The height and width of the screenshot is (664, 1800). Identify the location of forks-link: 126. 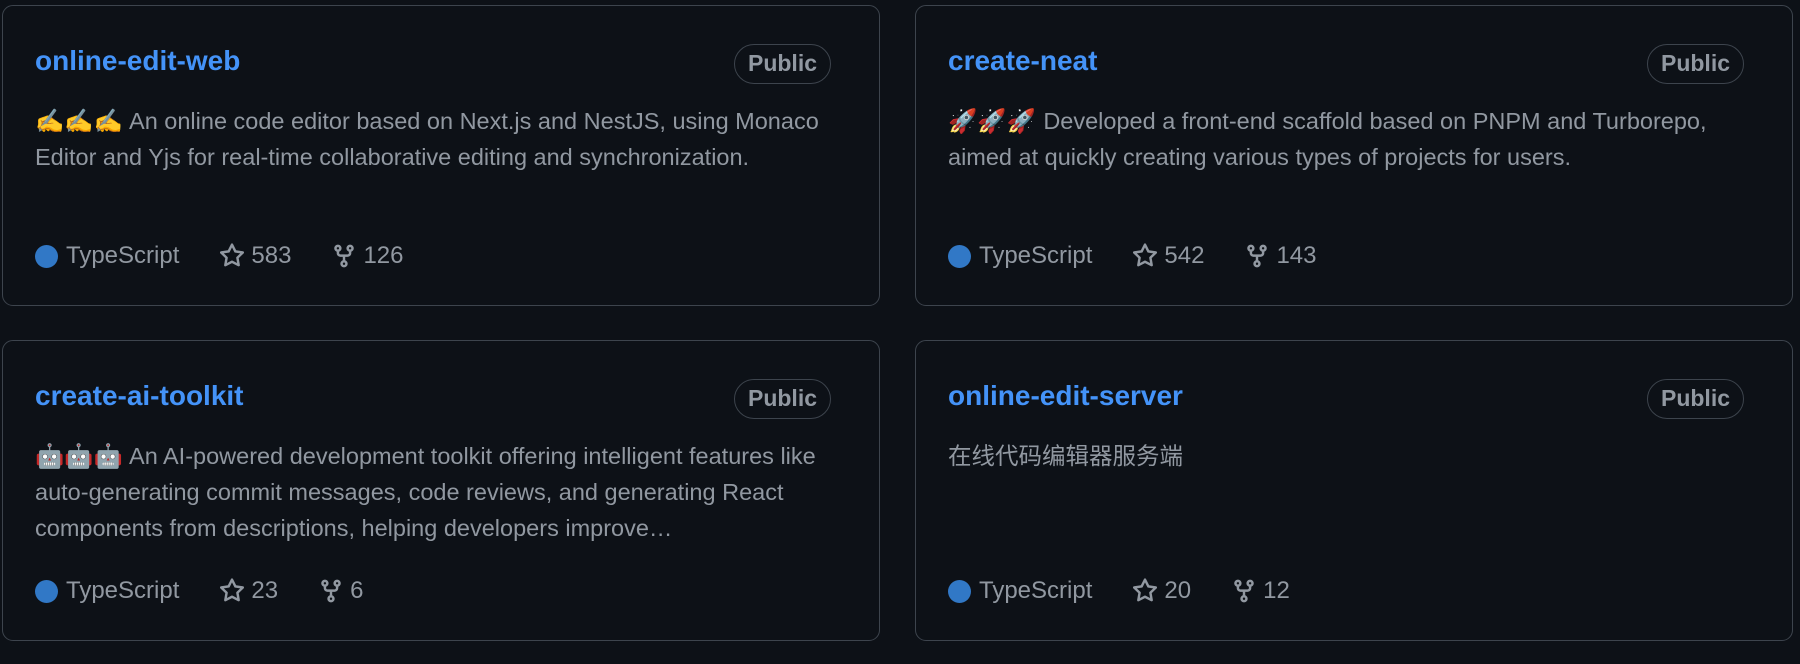
(367, 256).